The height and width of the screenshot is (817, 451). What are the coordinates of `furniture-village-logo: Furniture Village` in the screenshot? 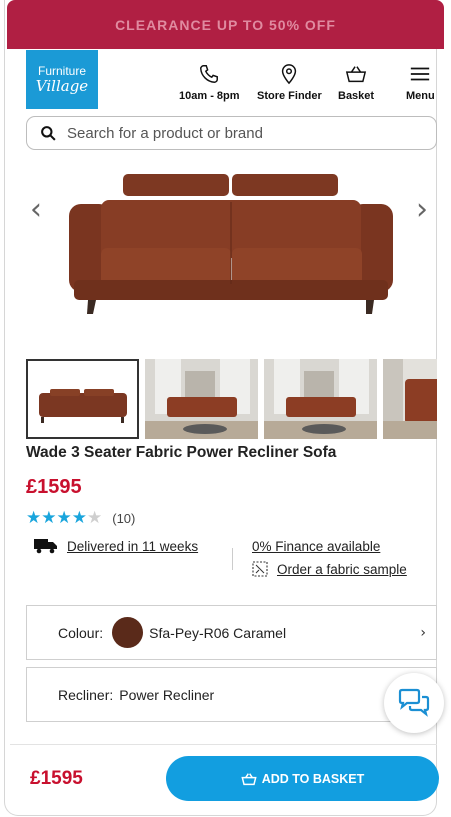 It's located at (62, 79).